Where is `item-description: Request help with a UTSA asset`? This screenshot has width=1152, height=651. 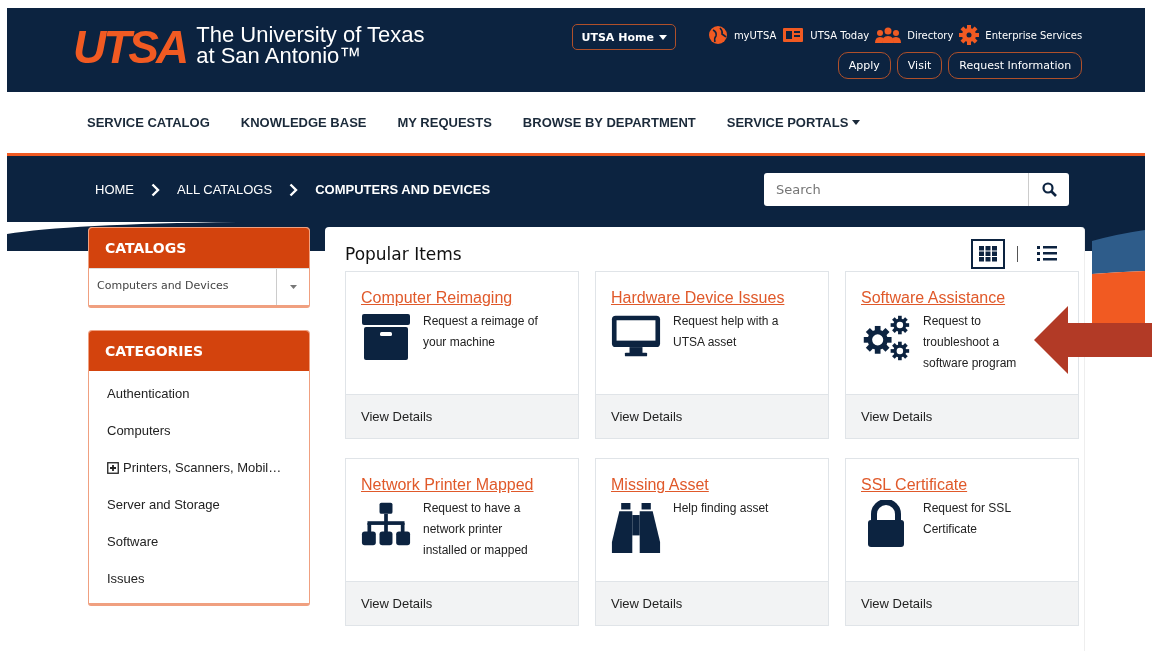 item-description: Request help with a UTSA asset is located at coordinates (726, 332).